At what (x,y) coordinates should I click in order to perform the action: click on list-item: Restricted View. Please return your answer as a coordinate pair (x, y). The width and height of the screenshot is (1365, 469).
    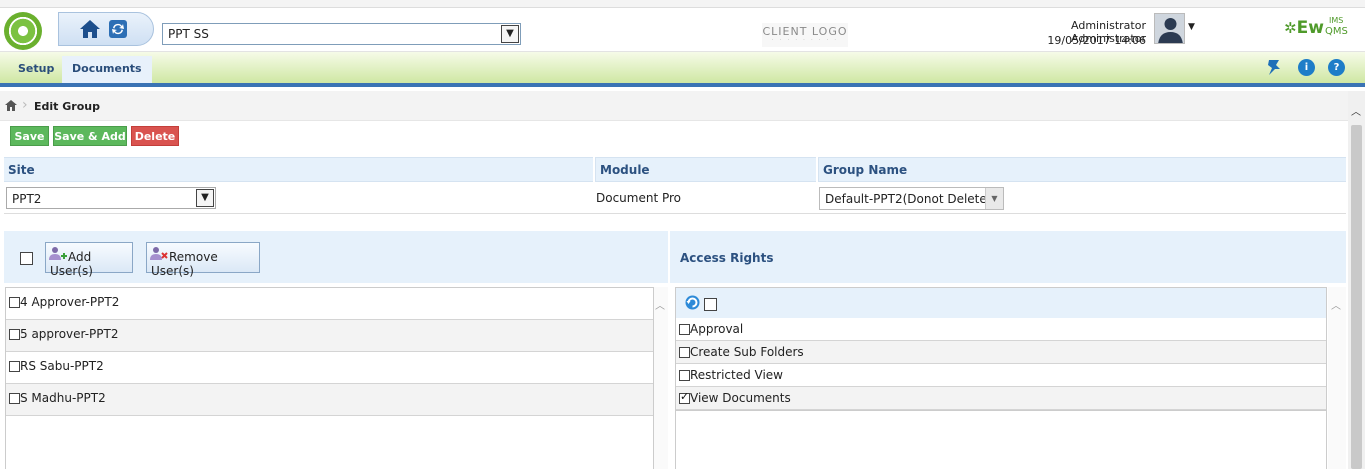
    Looking at the image, I should click on (1001, 375).